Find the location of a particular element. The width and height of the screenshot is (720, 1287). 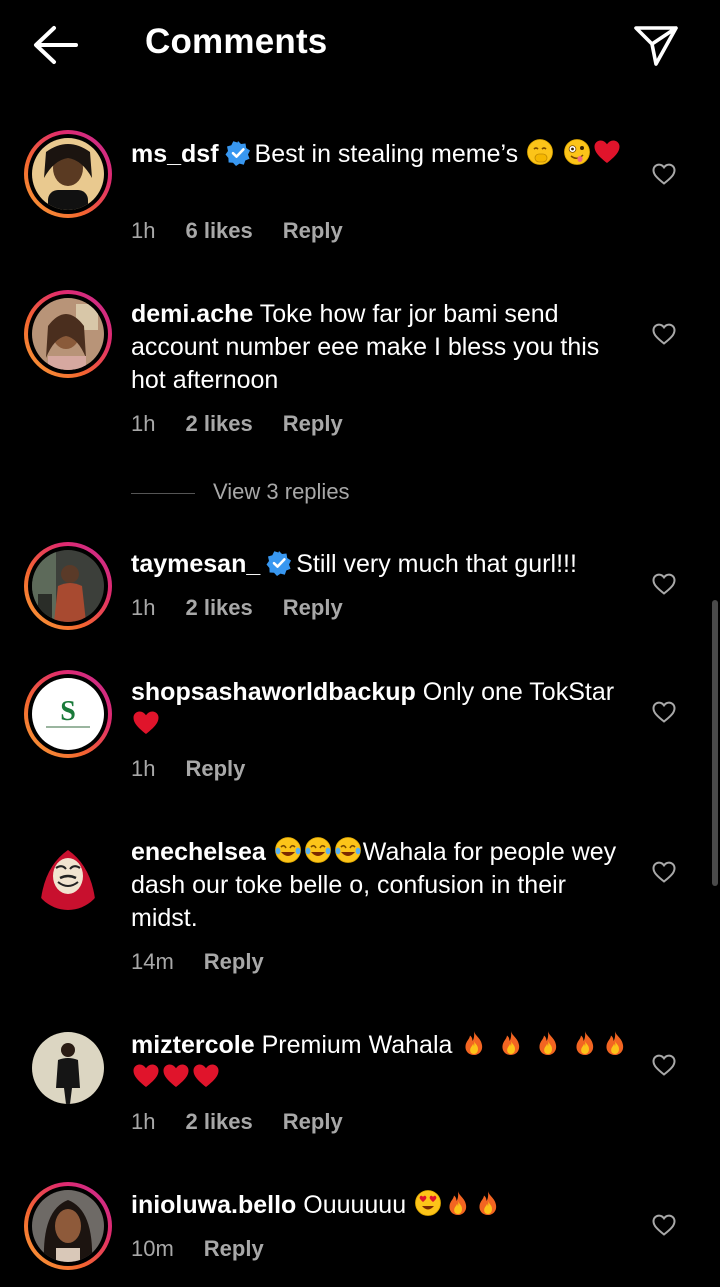

svg-text: S is located at coordinates (68, 711).